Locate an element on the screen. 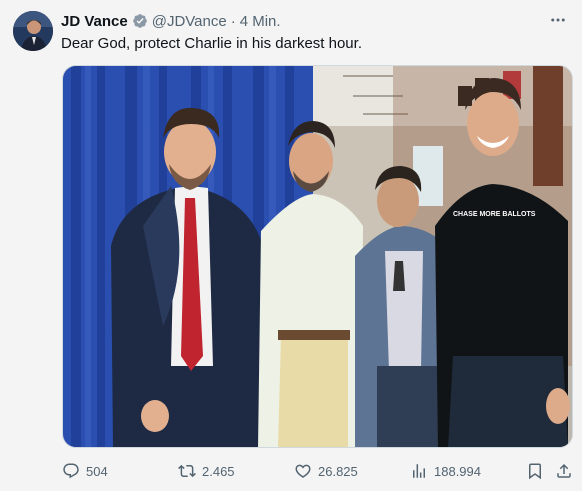 This screenshot has width=582, height=491. reply-button: 504 is located at coordinates (85, 471).